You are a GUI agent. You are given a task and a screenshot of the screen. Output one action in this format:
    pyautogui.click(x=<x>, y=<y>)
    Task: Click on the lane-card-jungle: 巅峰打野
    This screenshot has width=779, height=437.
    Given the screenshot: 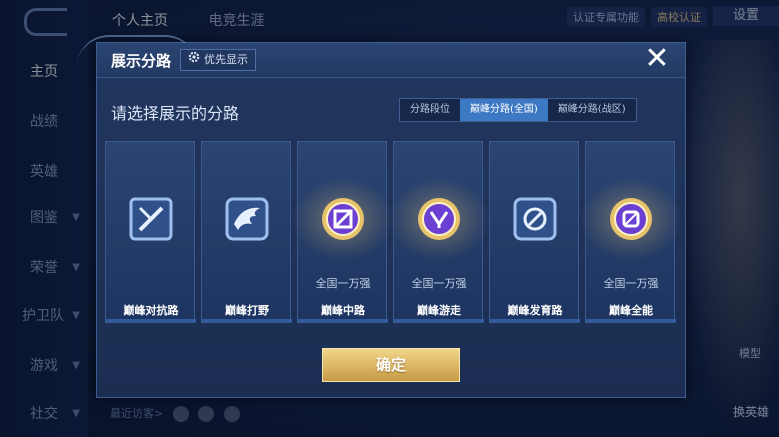 What is the action you would take?
    pyautogui.click(x=246, y=232)
    